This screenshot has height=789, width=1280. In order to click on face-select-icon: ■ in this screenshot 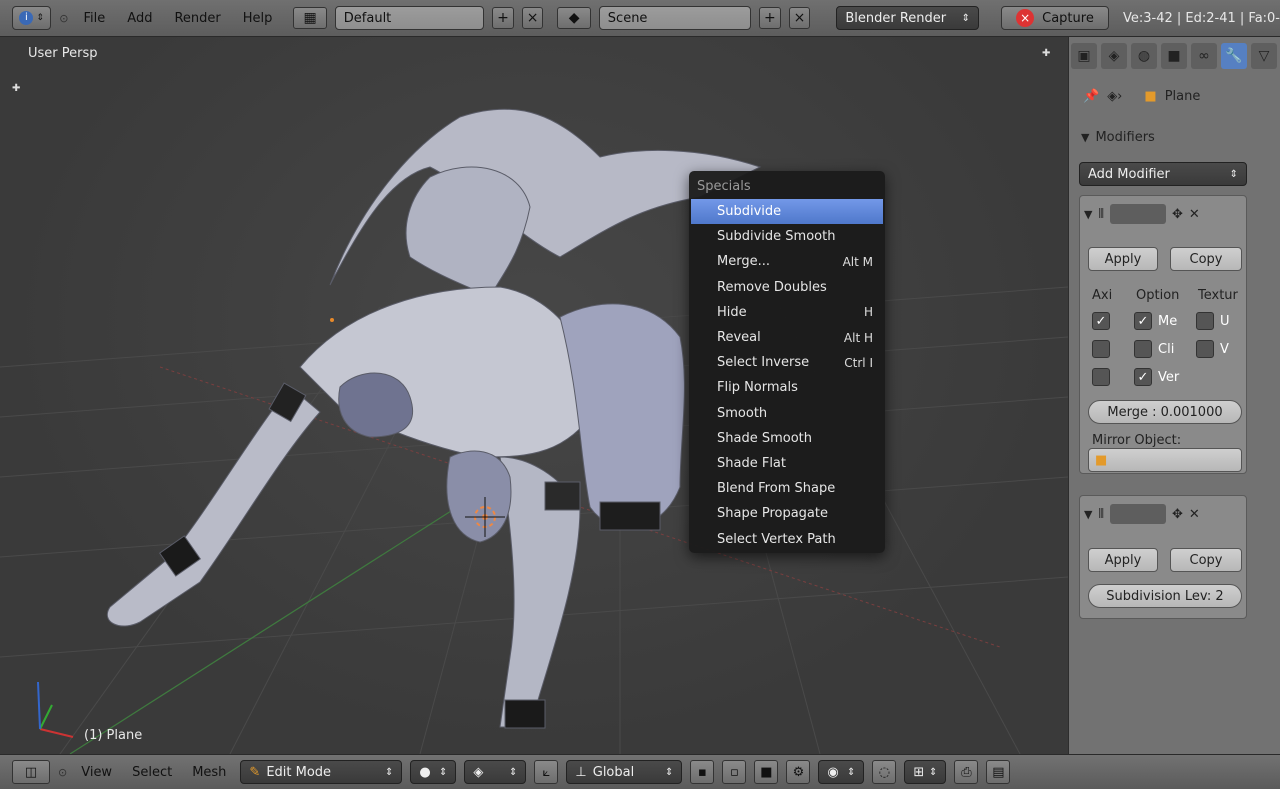, I will do `click(766, 772)`.